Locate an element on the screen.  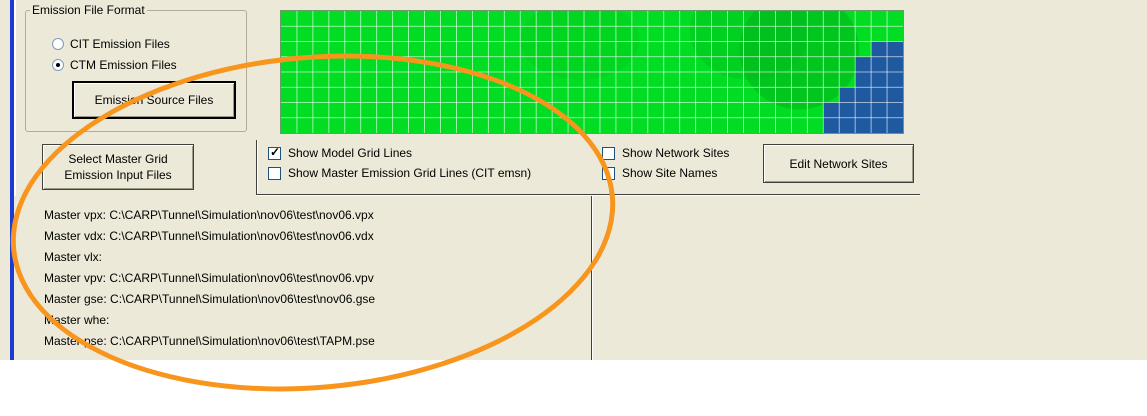
cit-emission-label: CIT Emission Files is located at coordinates (120, 44).